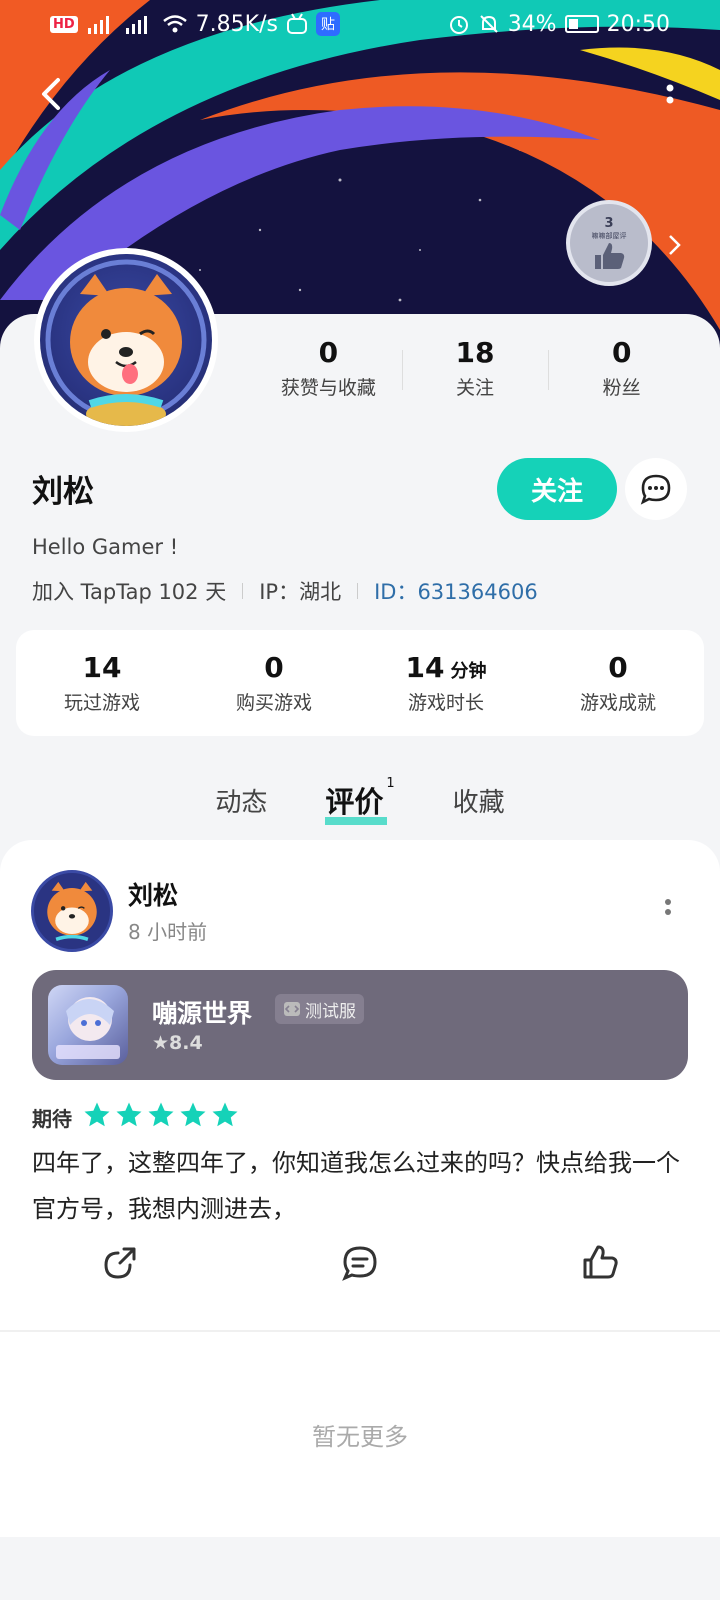  Describe the element at coordinates (468, 671) in the screenshot. I see `stat-unit: 分钟` at that location.